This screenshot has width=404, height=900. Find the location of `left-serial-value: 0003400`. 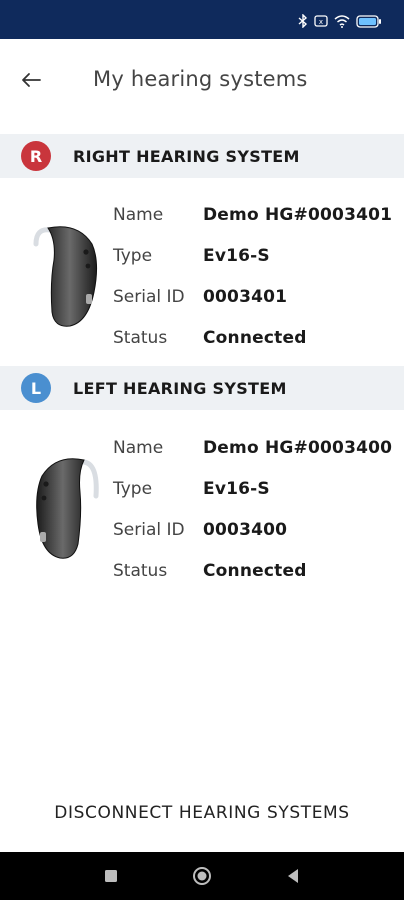

left-serial-value: 0003400 is located at coordinates (245, 530).